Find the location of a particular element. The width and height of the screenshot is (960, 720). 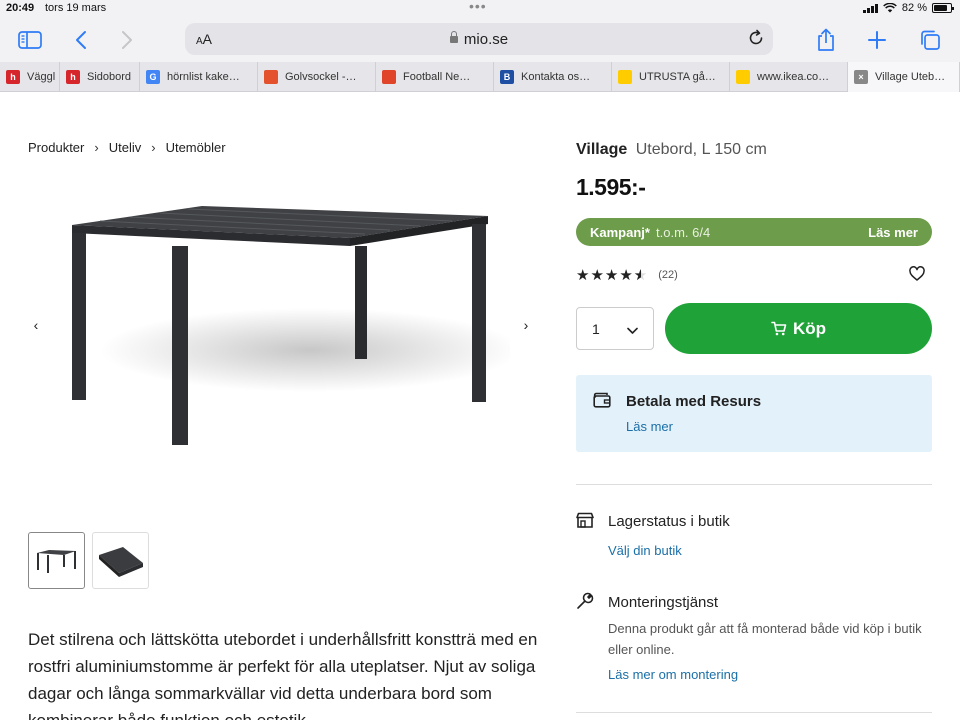

product-brand: Village is located at coordinates (602, 149).